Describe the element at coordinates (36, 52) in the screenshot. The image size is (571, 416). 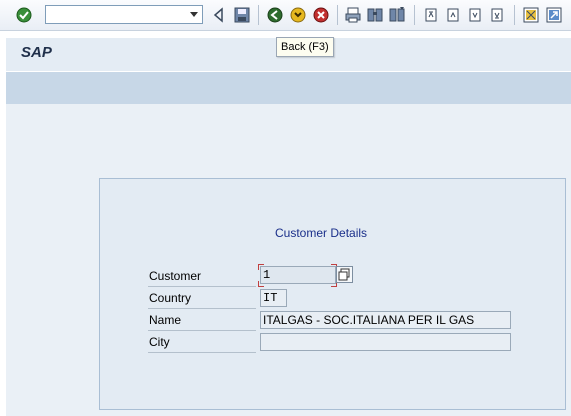
I see `page-title: SAP` at that location.